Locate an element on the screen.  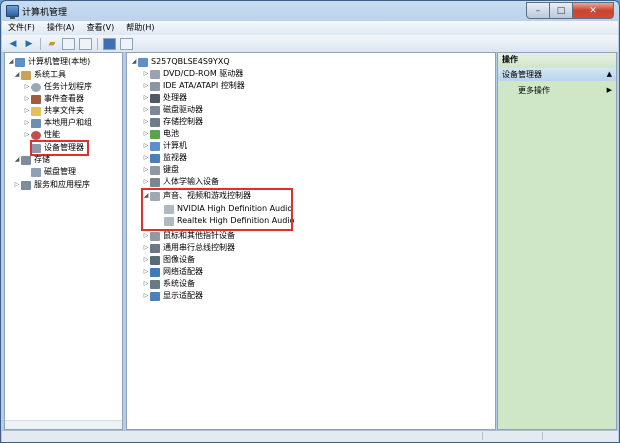
menu-action: 操作(A) is located at coordinates (61, 28).